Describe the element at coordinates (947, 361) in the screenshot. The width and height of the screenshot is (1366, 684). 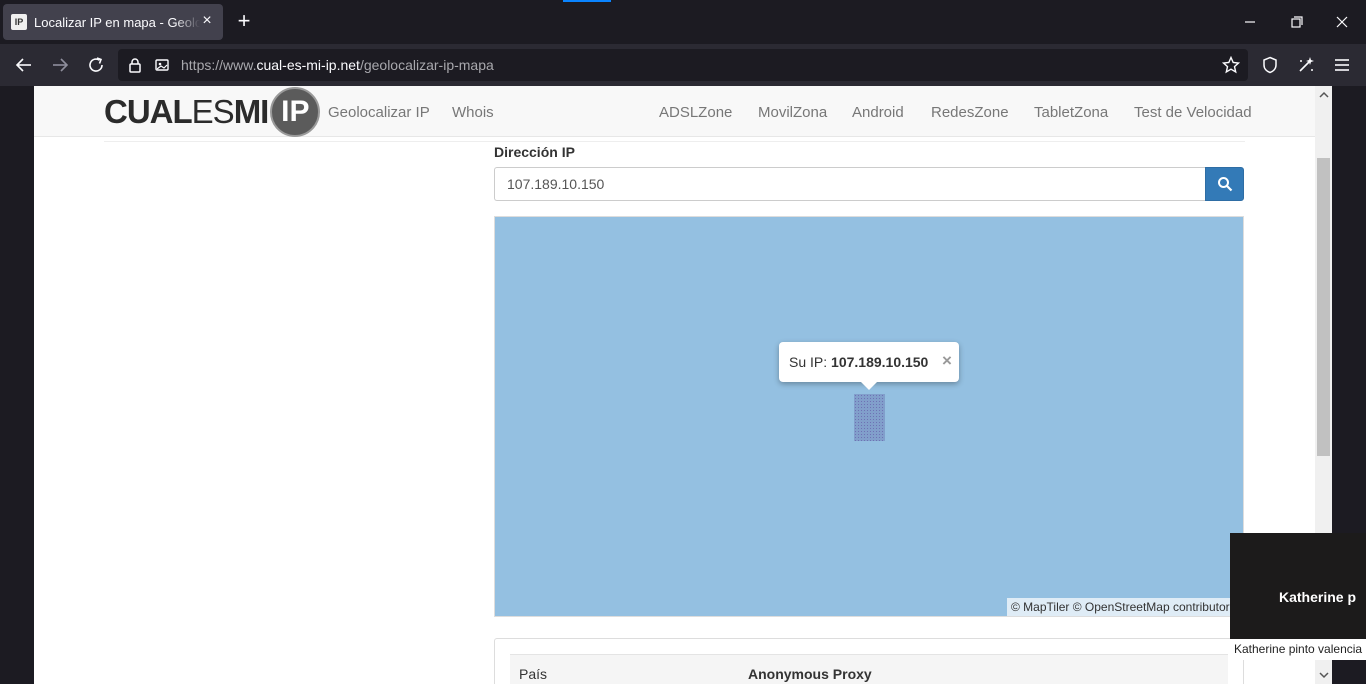
I see `popup-close-icon: ×` at that location.